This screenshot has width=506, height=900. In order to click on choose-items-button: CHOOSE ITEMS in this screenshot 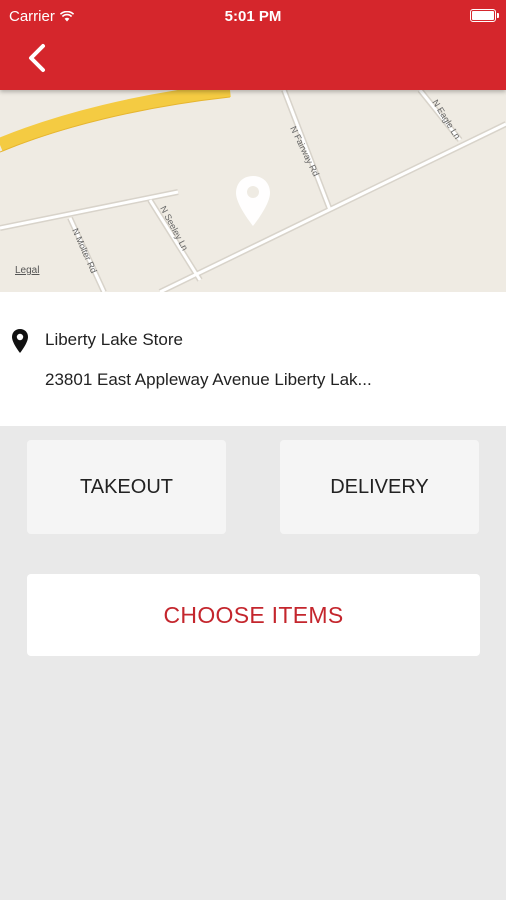, I will do `click(253, 615)`.